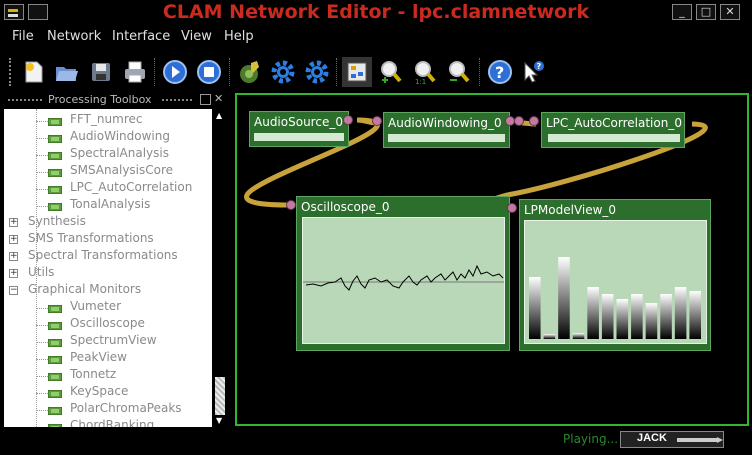 Image resolution: width=752 pixels, height=455 pixels. What do you see at coordinates (250, 72) in the screenshot?
I see `compile-icon` at bounding box center [250, 72].